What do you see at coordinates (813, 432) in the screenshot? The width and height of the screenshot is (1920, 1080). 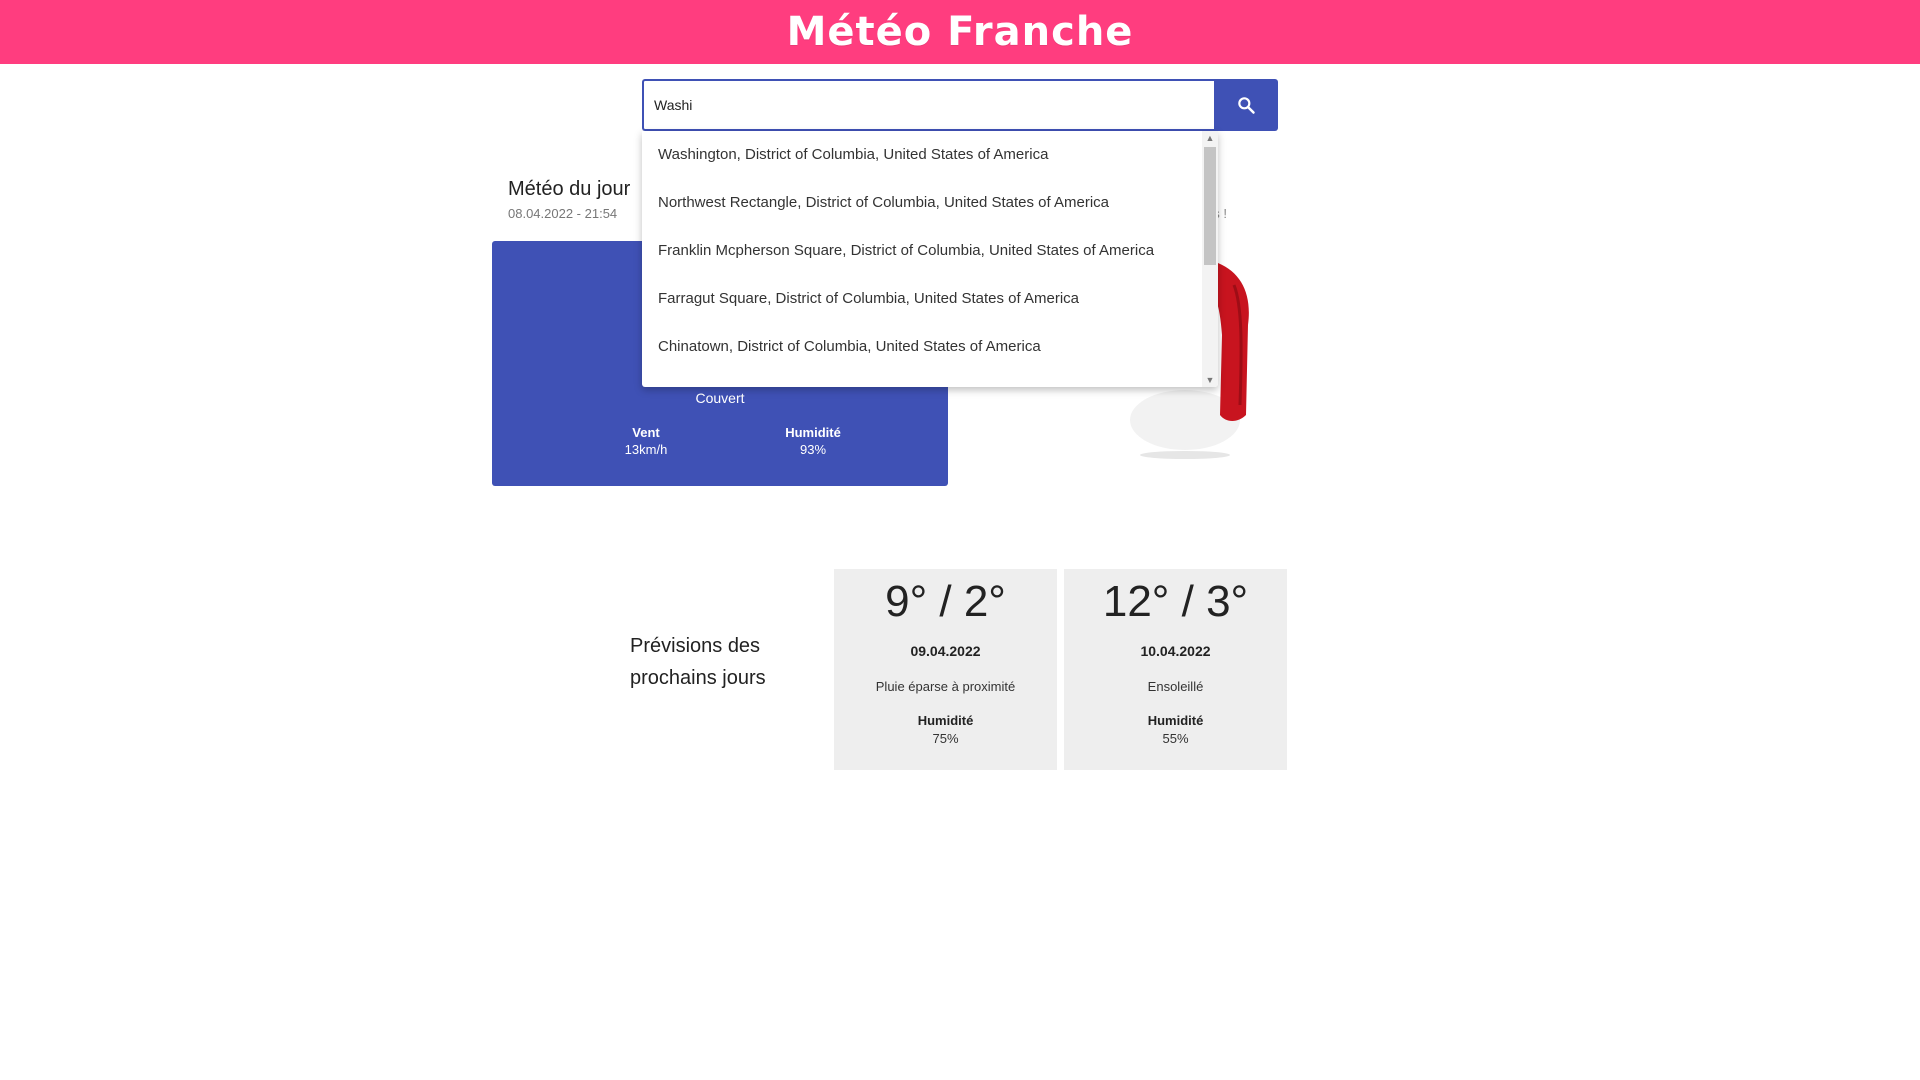 I see `humidity-label: Humidité` at bounding box center [813, 432].